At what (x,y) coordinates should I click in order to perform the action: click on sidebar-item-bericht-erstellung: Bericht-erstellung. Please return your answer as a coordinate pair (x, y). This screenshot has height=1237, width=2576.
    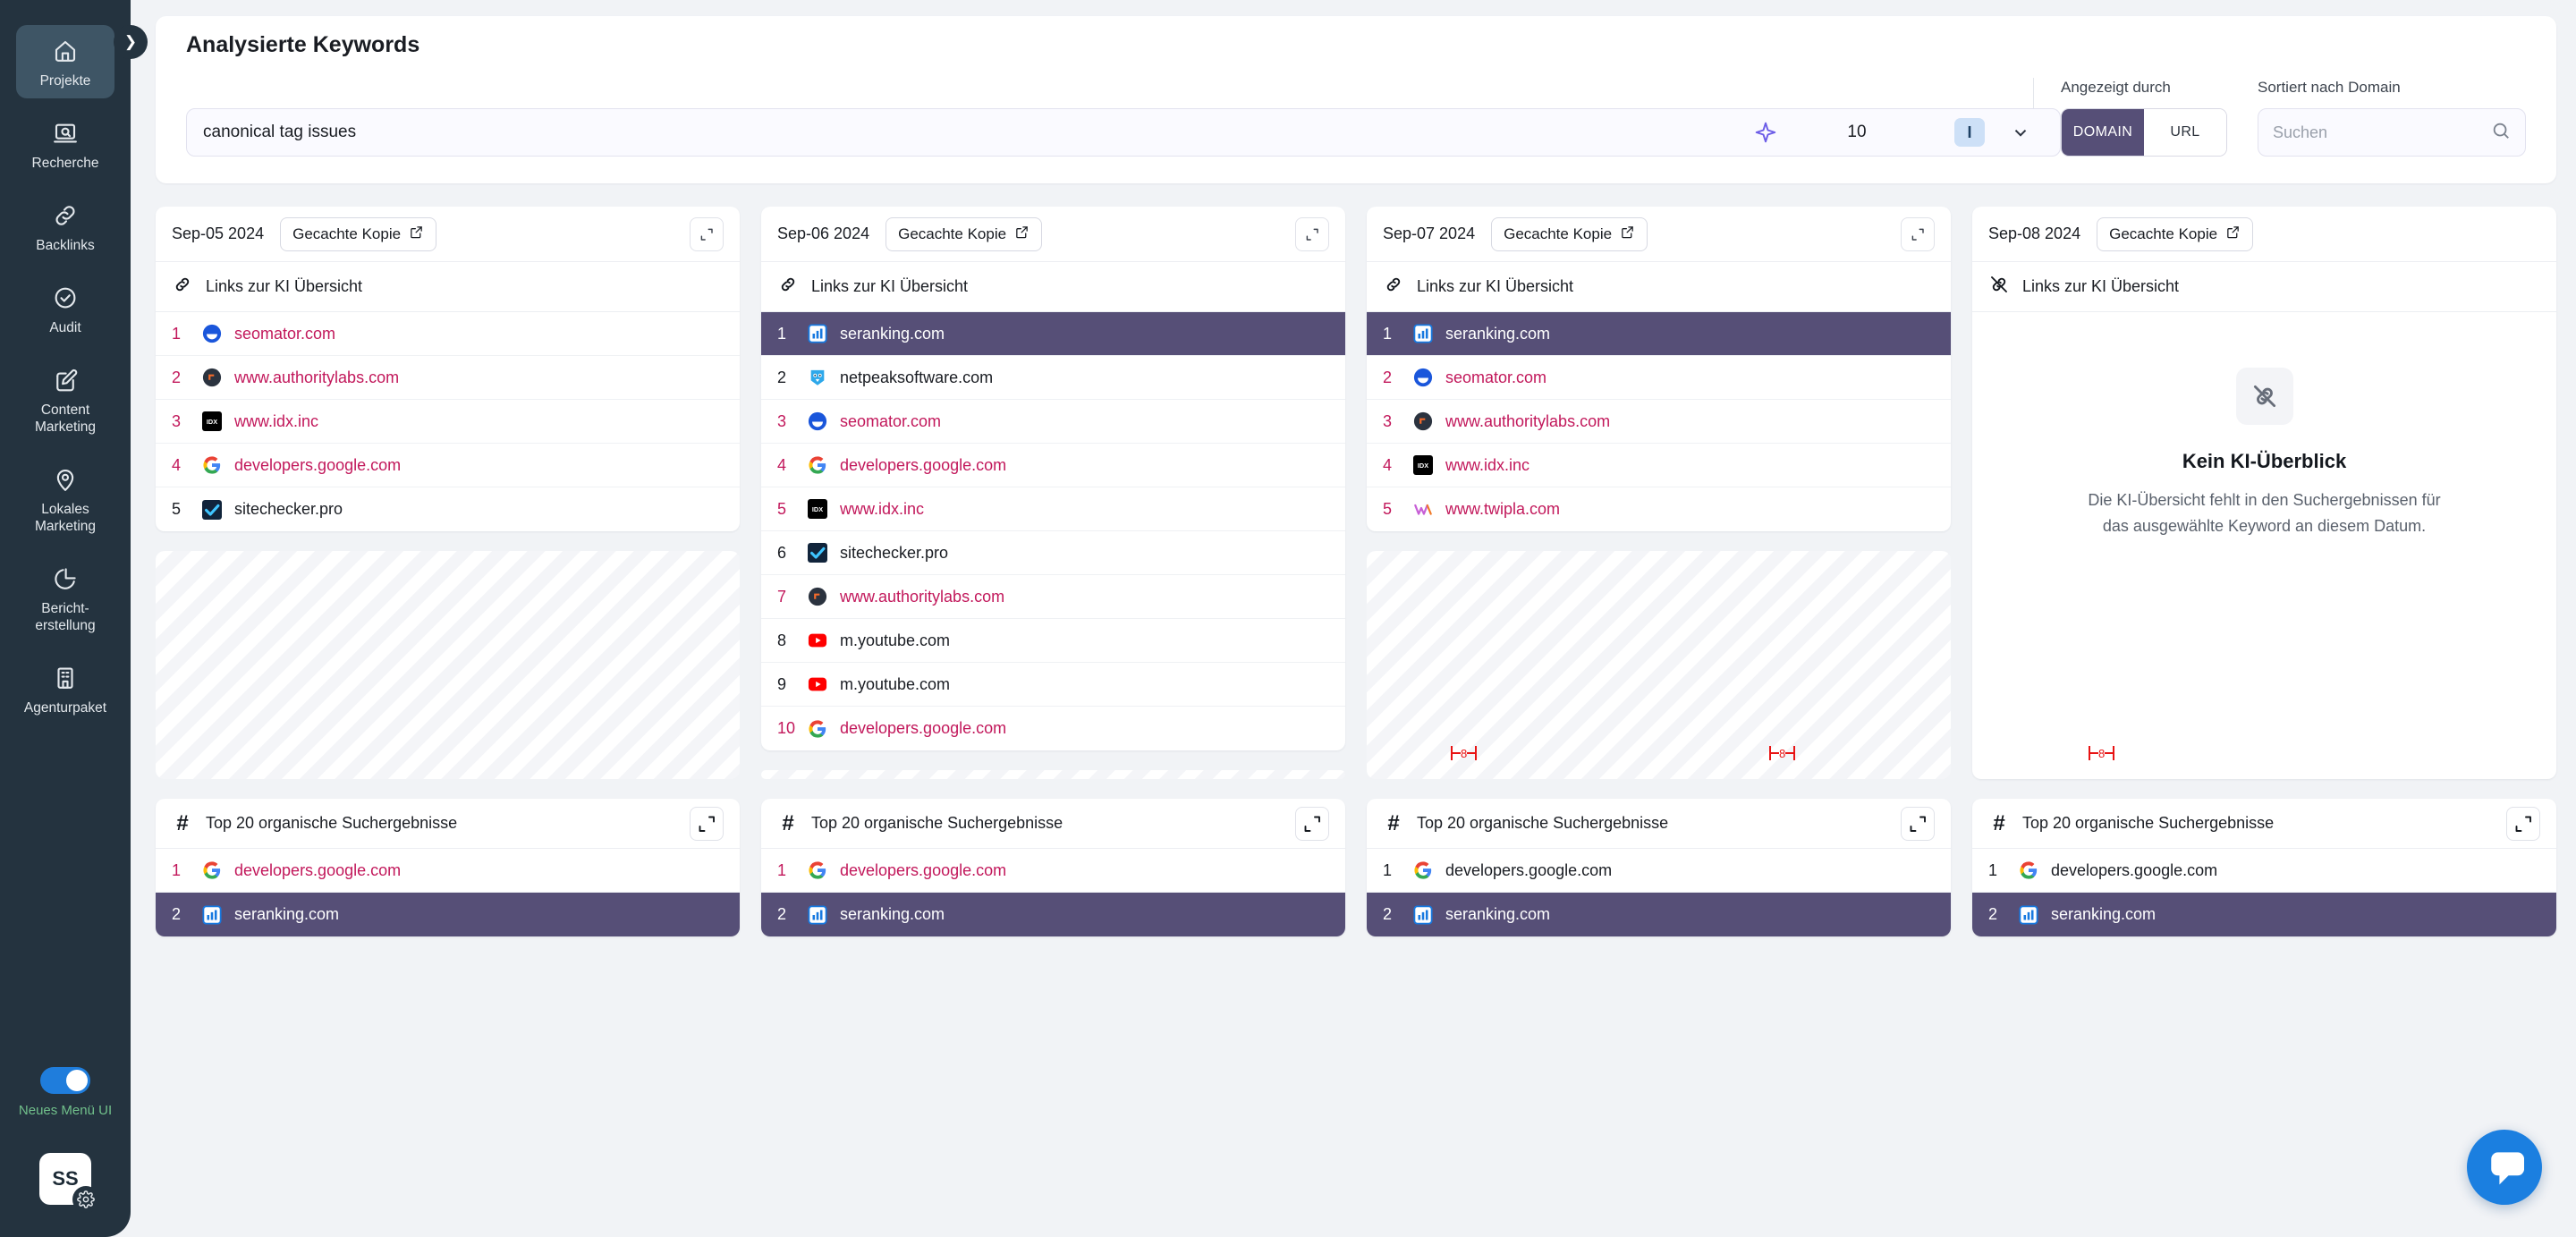
    Looking at the image, I should click on (65, 598).